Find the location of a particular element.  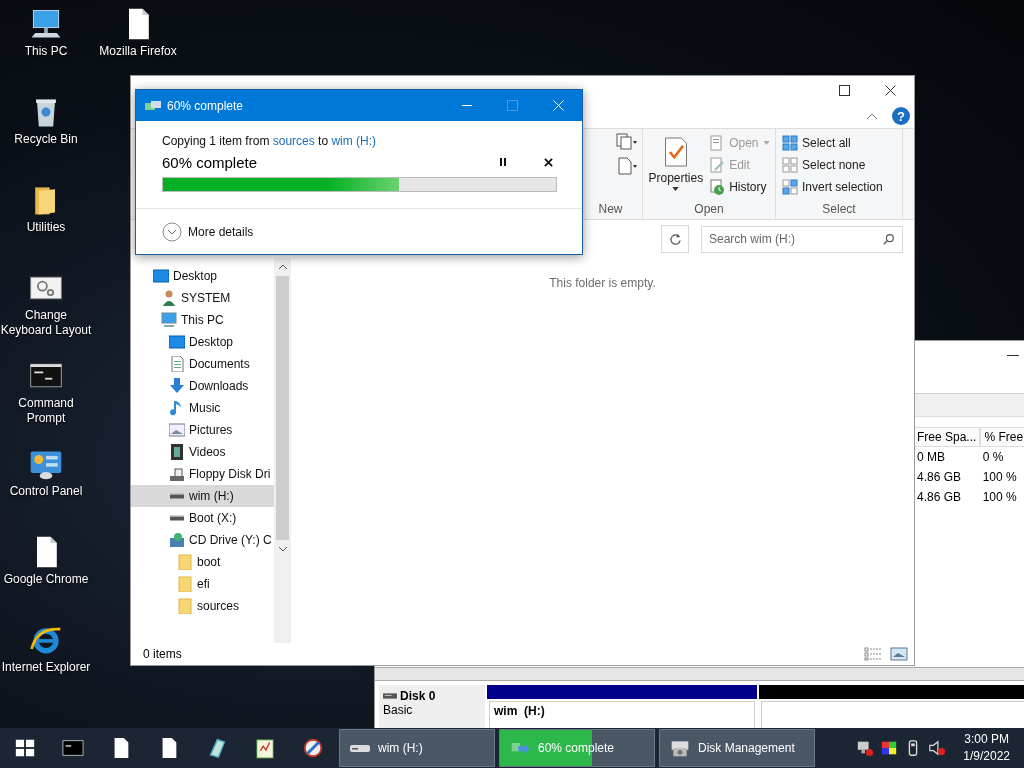

refresh-icon is located at coordinates (675, 239).